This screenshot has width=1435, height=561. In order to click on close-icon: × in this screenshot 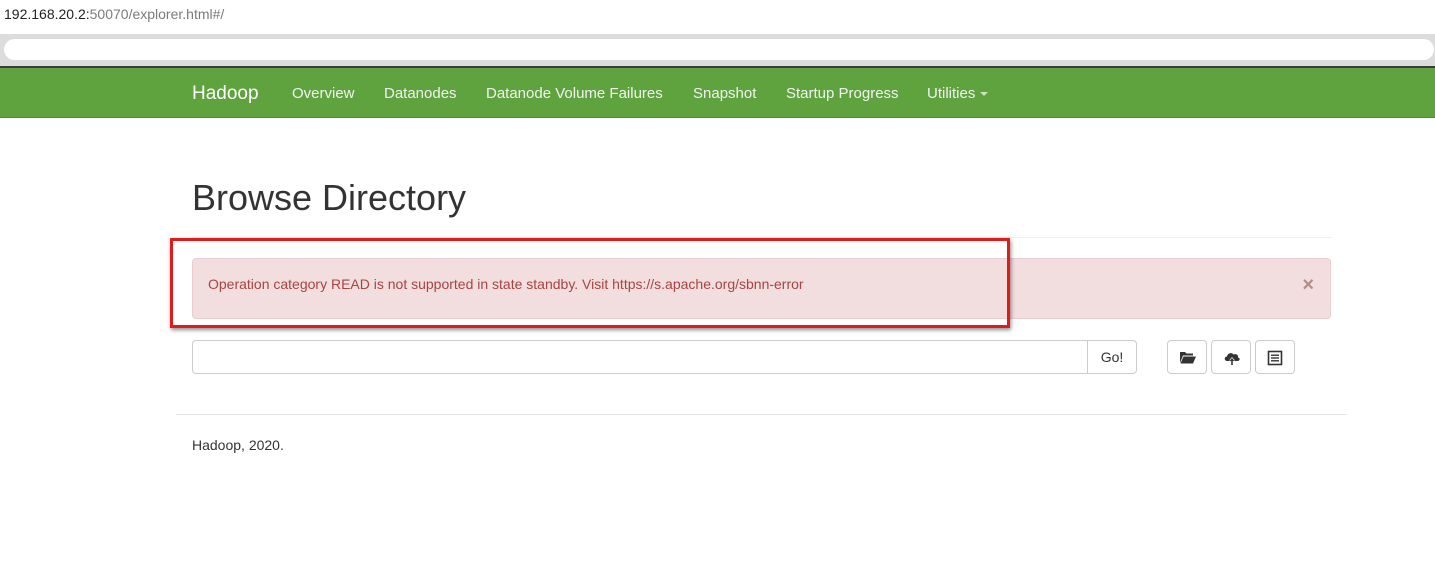, I will do `click(1308, 285)`.